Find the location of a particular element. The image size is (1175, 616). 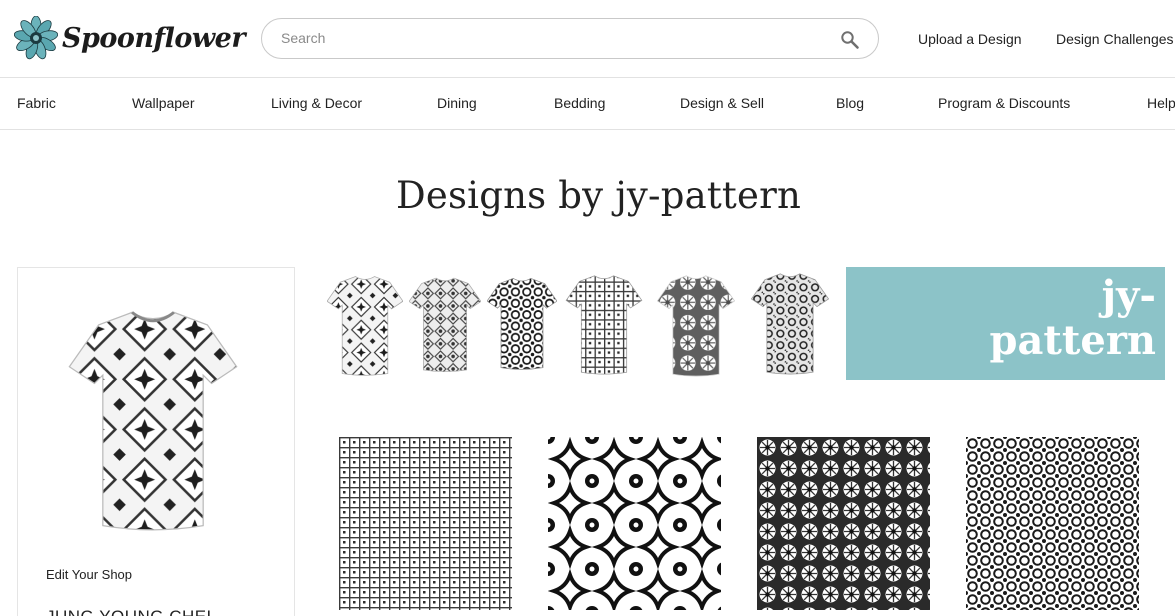

flower-icon is located at coordinates (36, 38).